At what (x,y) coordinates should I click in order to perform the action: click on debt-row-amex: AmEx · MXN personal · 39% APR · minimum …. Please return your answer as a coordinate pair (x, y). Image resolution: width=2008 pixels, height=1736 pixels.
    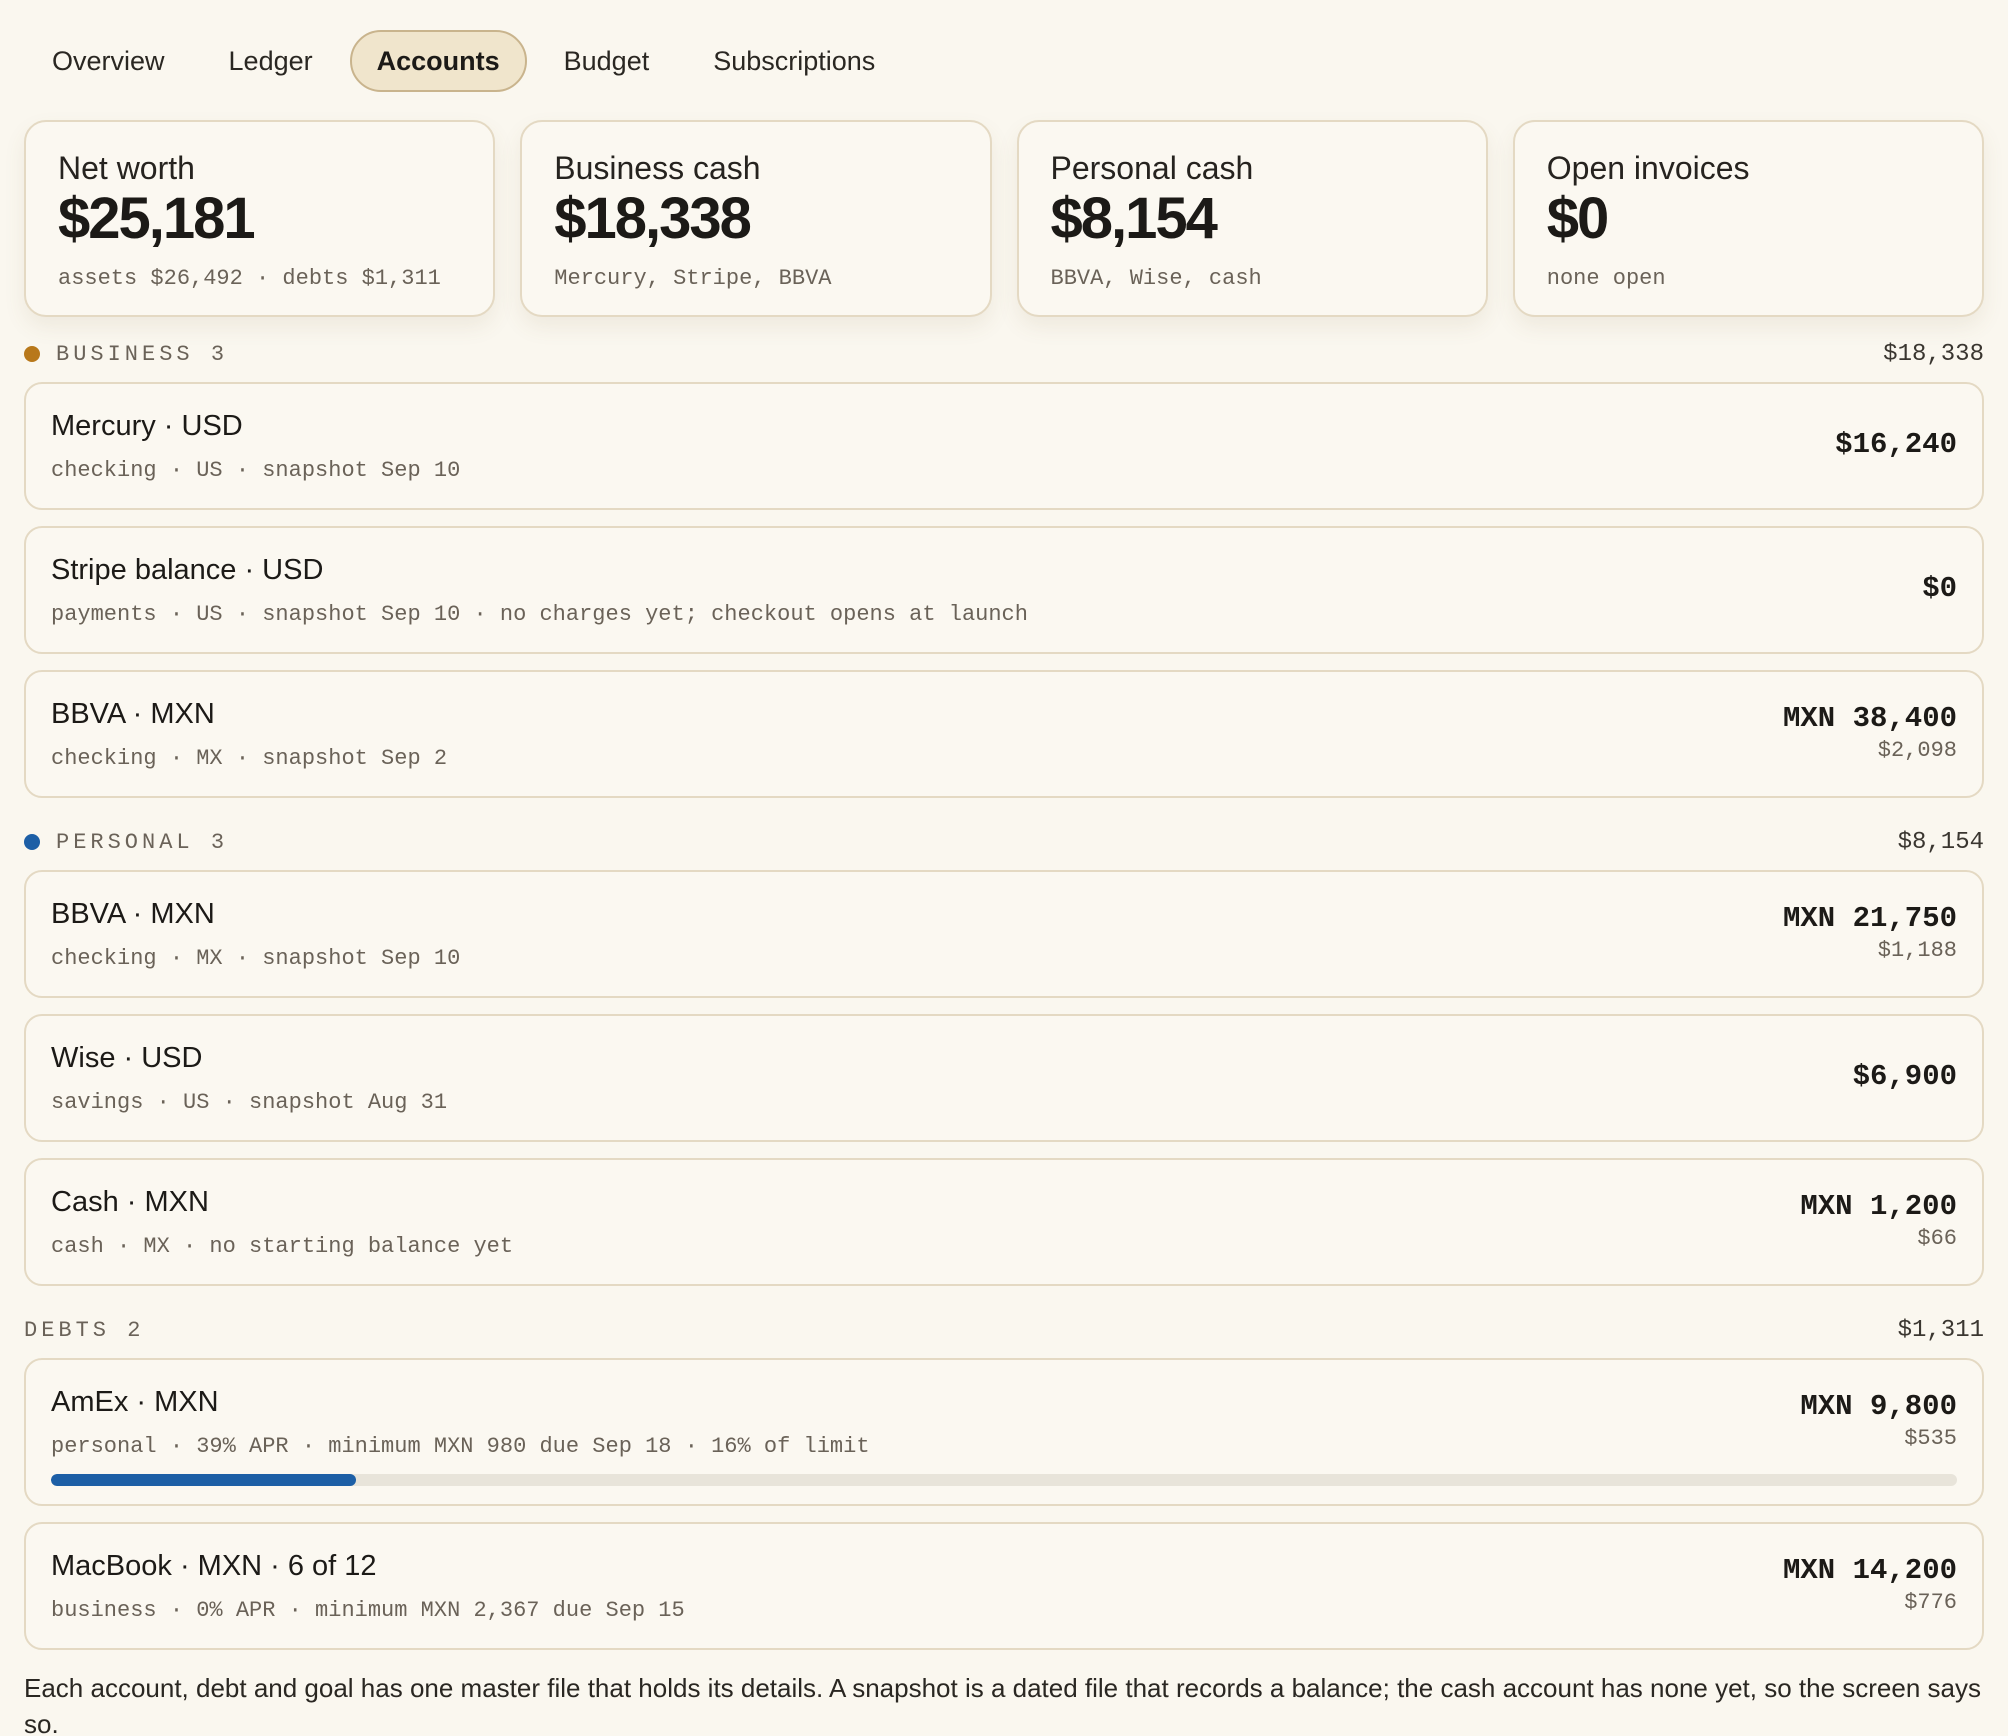
    Looking at the image, I should click on (1004, 1432).